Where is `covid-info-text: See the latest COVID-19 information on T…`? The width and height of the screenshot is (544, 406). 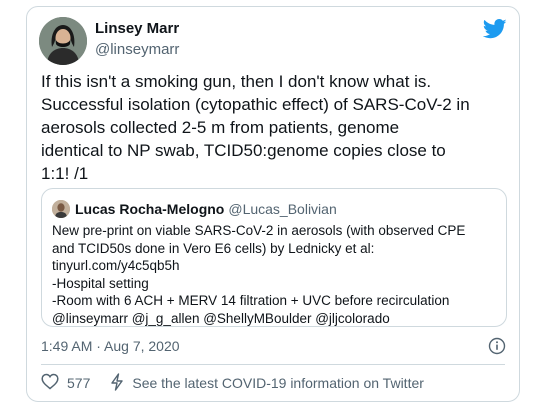
covid-info-text: See the latest COVID-19 information on T… is located at coordinates (278, 383).